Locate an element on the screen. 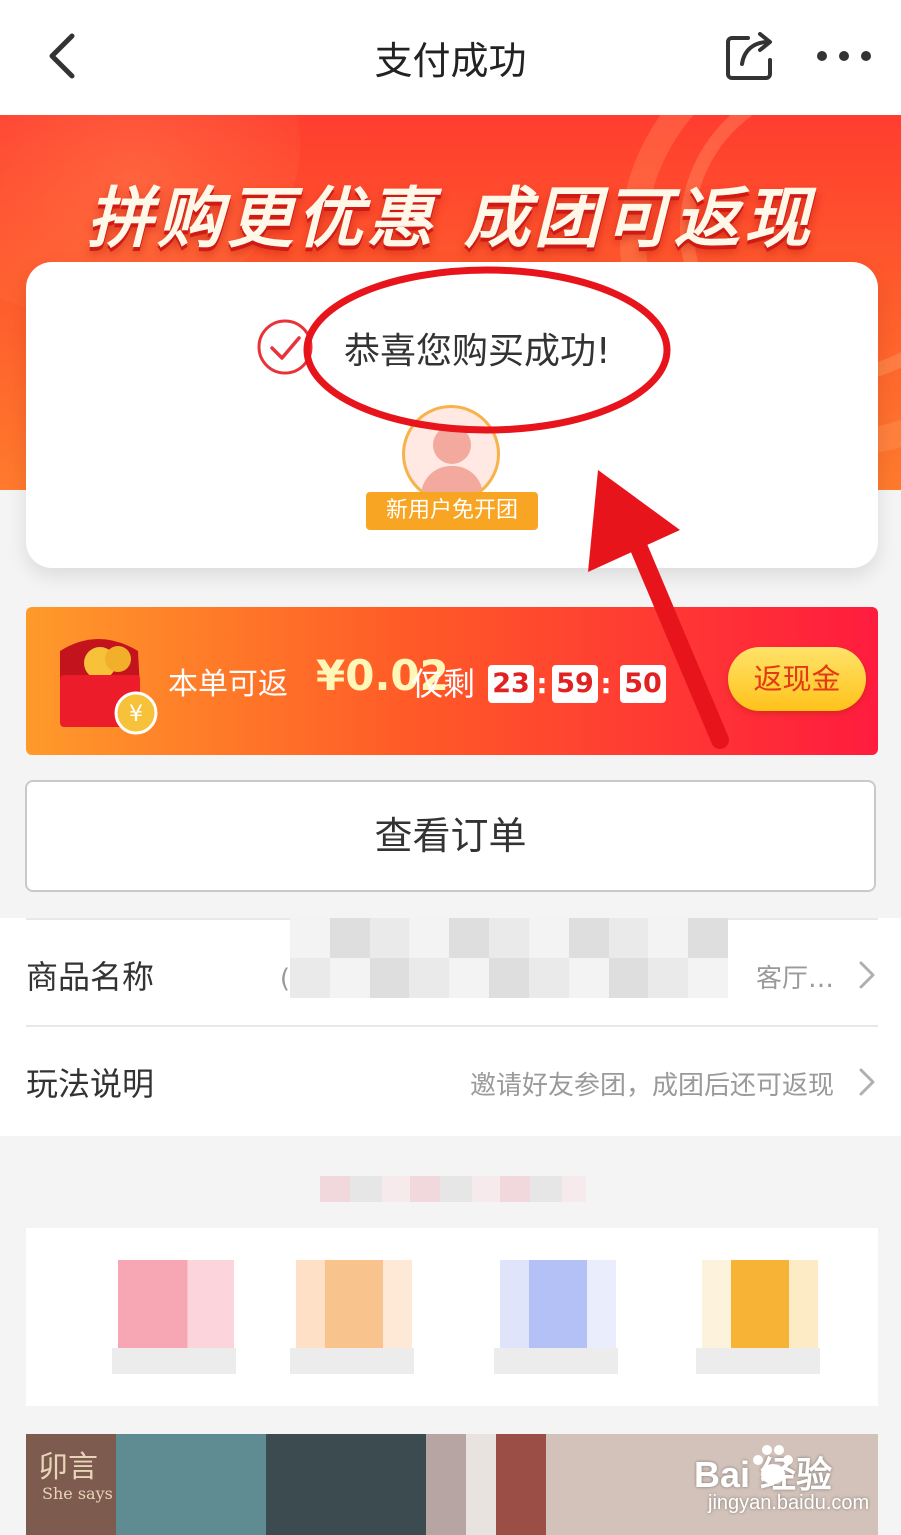 The image size is (901, 1535). blurred-section-title is located at coordinates (453, 1189).